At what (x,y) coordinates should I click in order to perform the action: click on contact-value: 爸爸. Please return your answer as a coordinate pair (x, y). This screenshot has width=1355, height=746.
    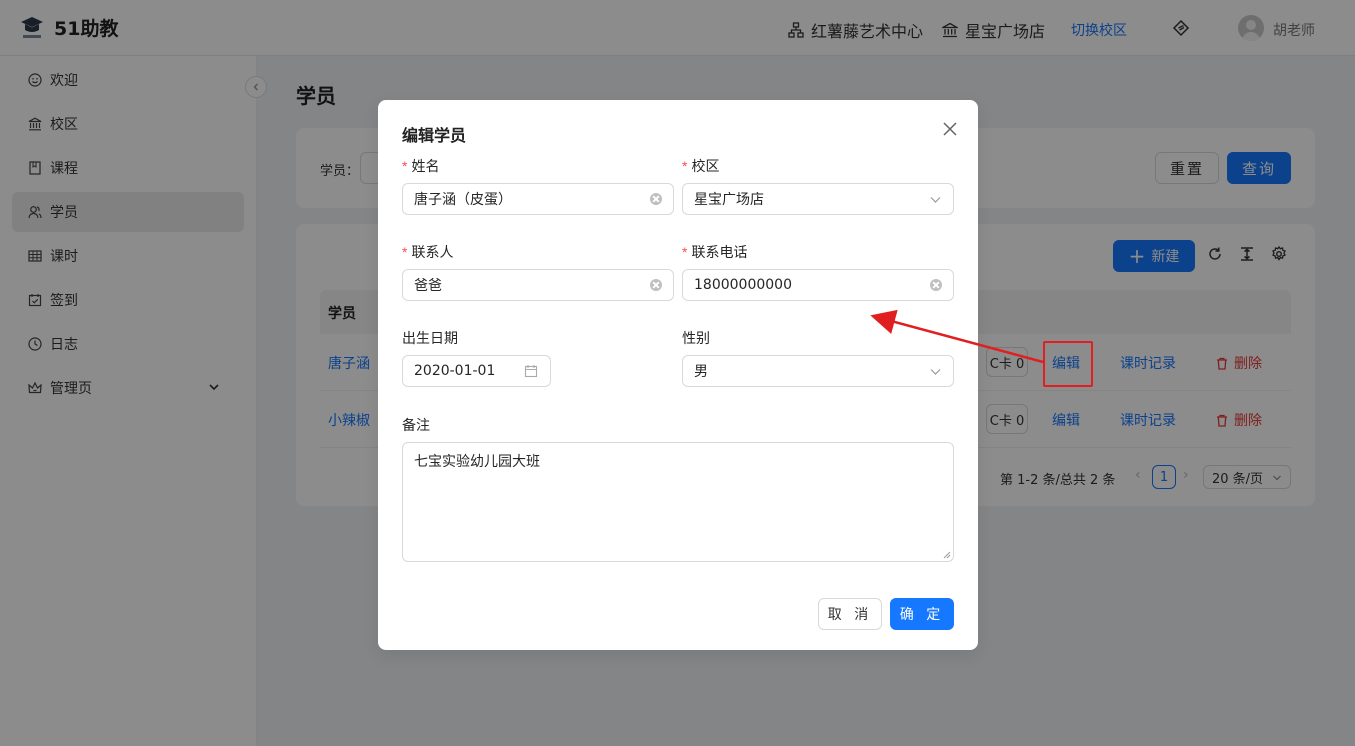
    Looking at the image, I should click on (428, 286).